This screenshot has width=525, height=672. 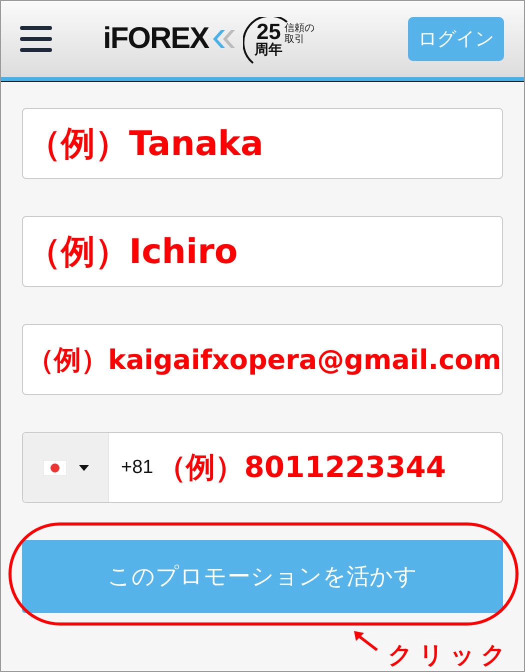 What do you see at coordinates (262, 143) in the screenshot?
I see `input-field: （例）Tanaka` at bounding box center [262, 143].